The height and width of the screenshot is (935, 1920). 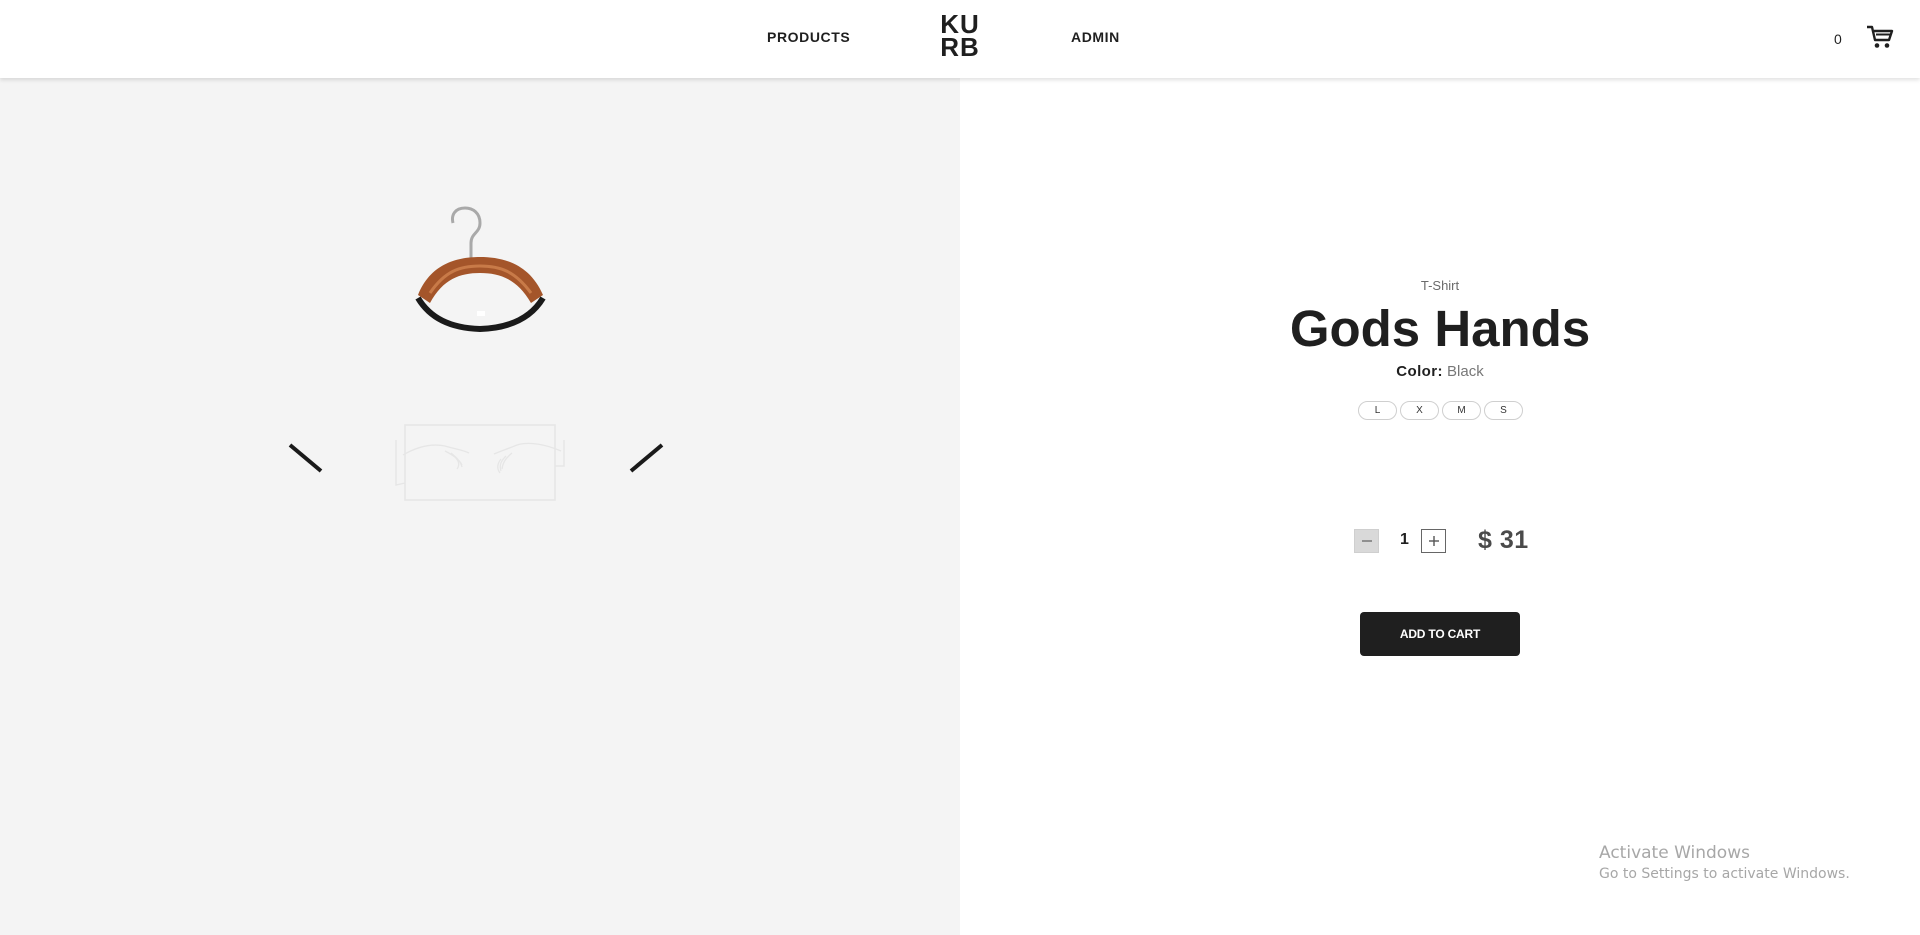 What do you see at coordinates (1095, 37) in the screenshot?
I see `nav-admin-link: ADMIN` at bounding box center [1095, 37].